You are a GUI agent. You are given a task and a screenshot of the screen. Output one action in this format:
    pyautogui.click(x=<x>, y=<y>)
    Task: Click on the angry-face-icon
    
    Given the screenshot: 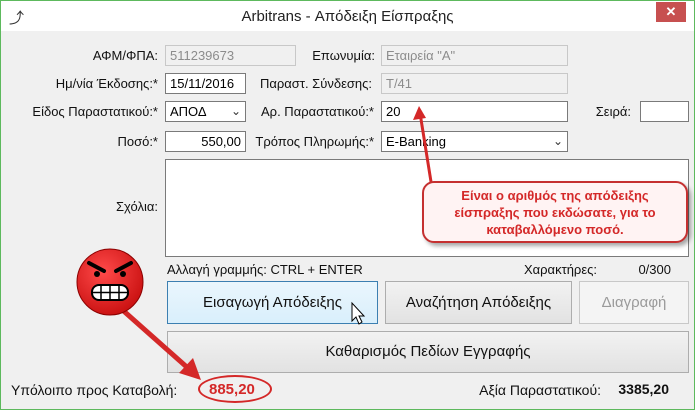 What is the action you would take?
    pyautogui.click(x=110, y=282)
    